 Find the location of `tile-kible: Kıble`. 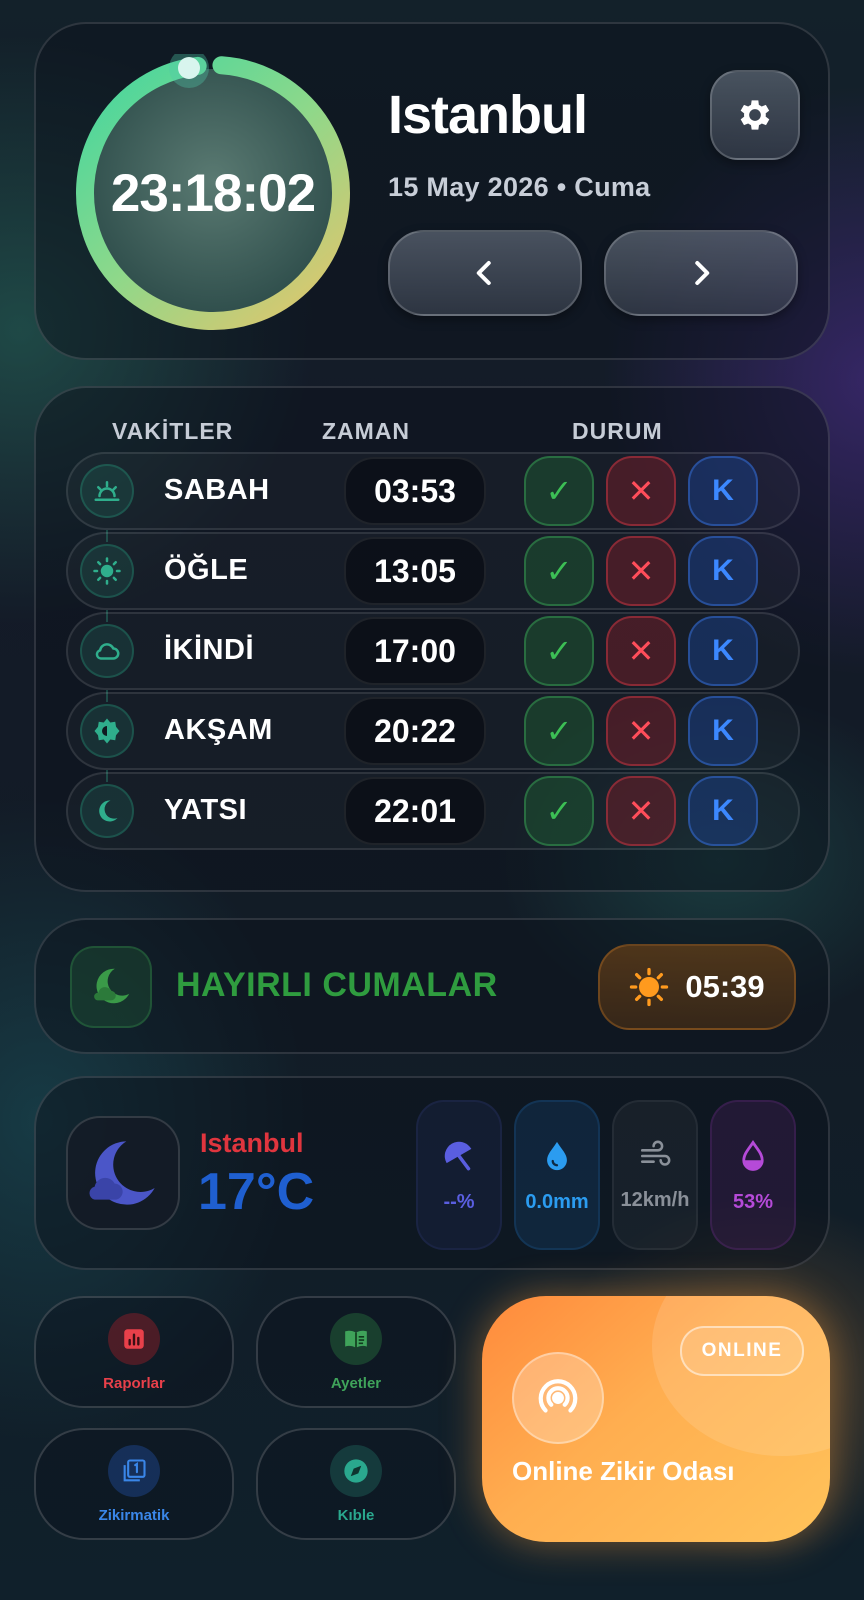

tile-kible: Kıble is located at coordinates (356, 1484).